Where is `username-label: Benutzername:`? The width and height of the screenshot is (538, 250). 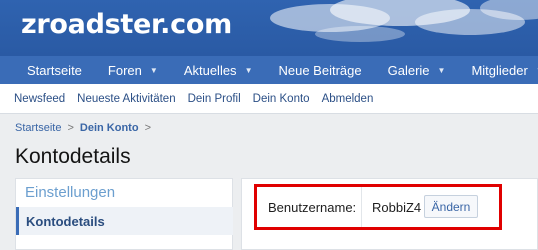 username-label: Benutzername: is located at coordinates (312, 207).